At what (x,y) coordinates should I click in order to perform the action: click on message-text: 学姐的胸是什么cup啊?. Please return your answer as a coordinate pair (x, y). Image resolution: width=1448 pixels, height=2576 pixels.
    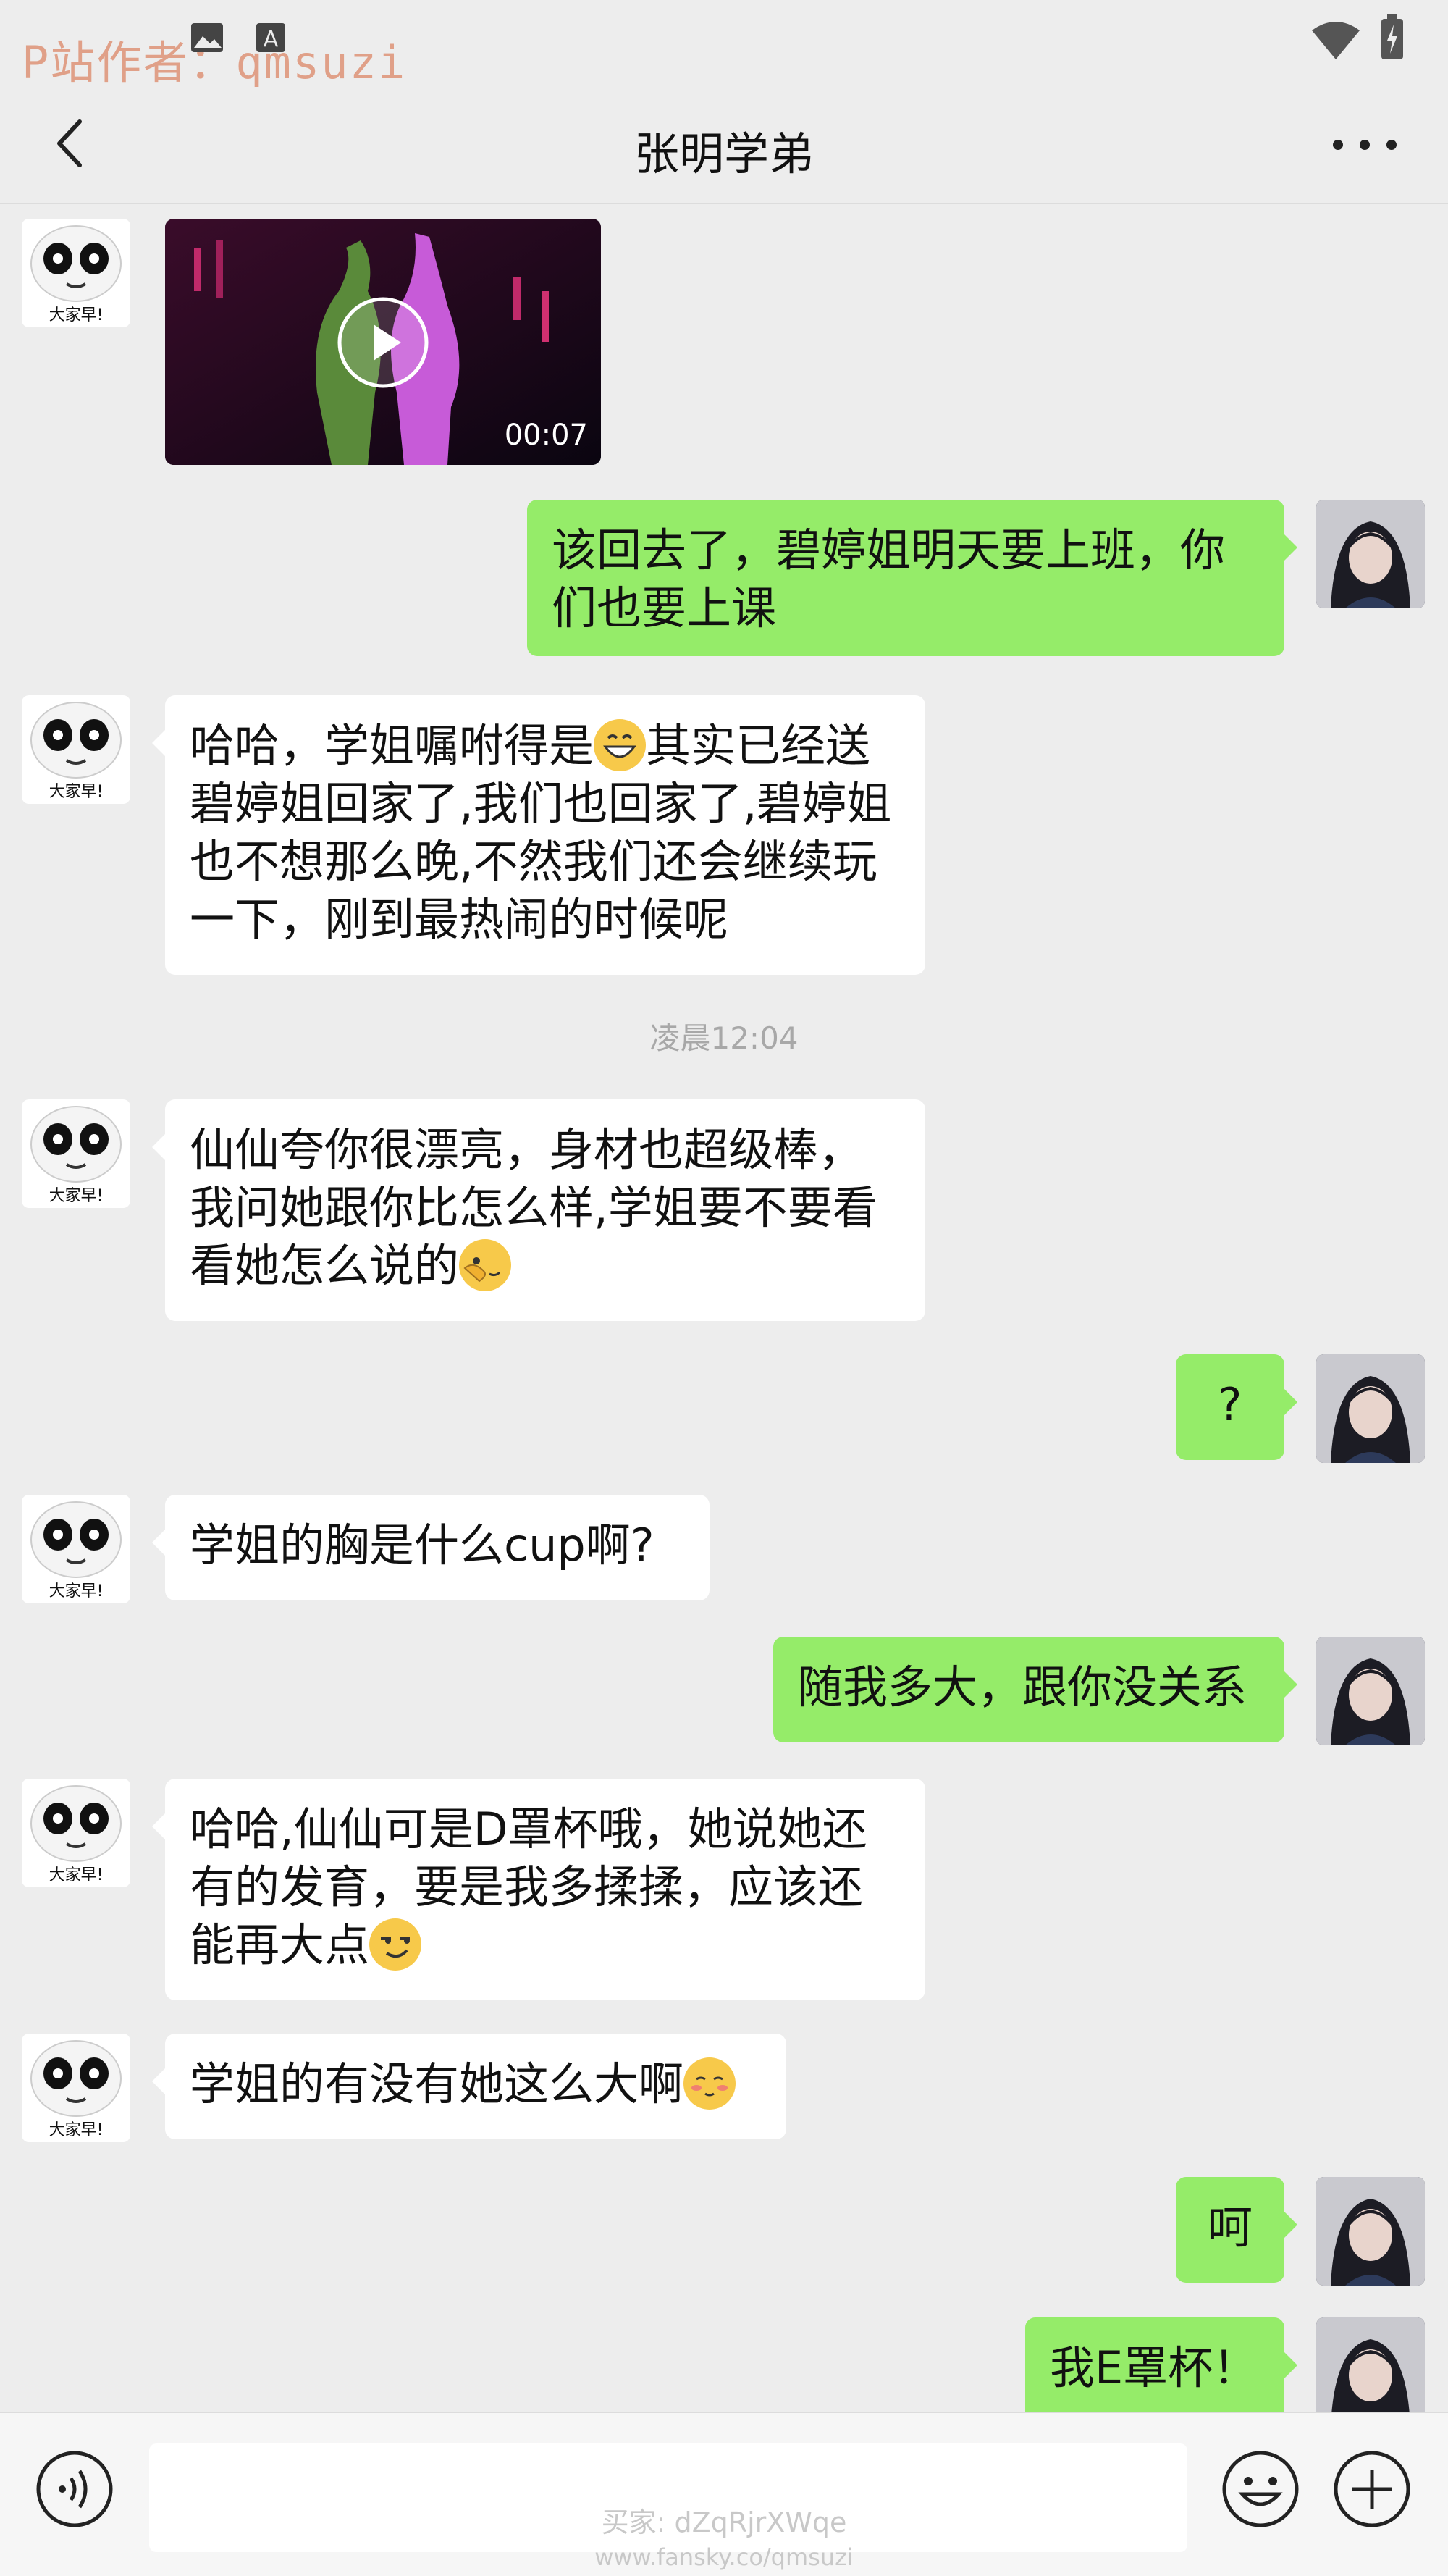
    Looking at the image, I should click on (422, 1545).